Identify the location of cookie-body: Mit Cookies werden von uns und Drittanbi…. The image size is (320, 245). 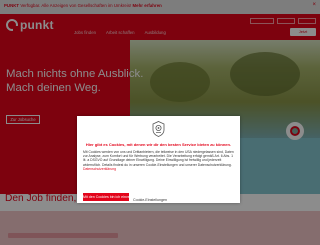
(158, 160).